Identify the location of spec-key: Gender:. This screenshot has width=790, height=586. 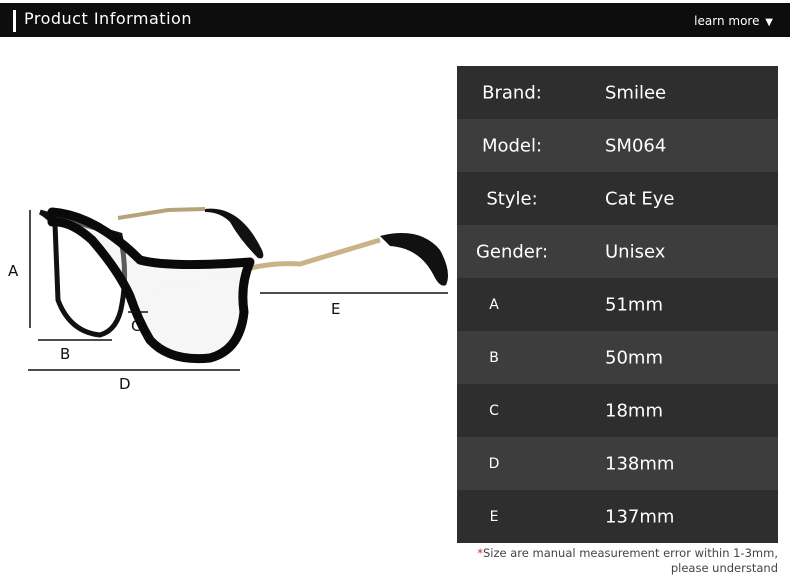
(512, 251).